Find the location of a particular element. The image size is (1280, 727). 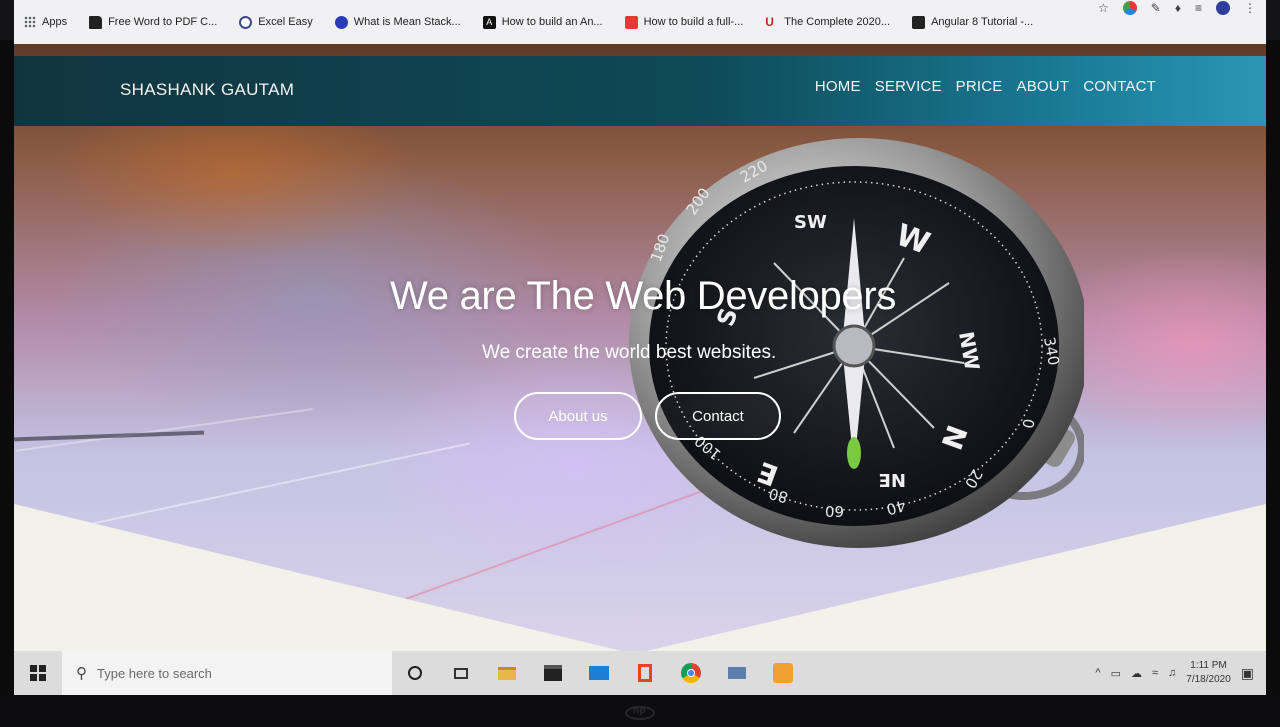

office-icon is located at coordinates (645, 673).